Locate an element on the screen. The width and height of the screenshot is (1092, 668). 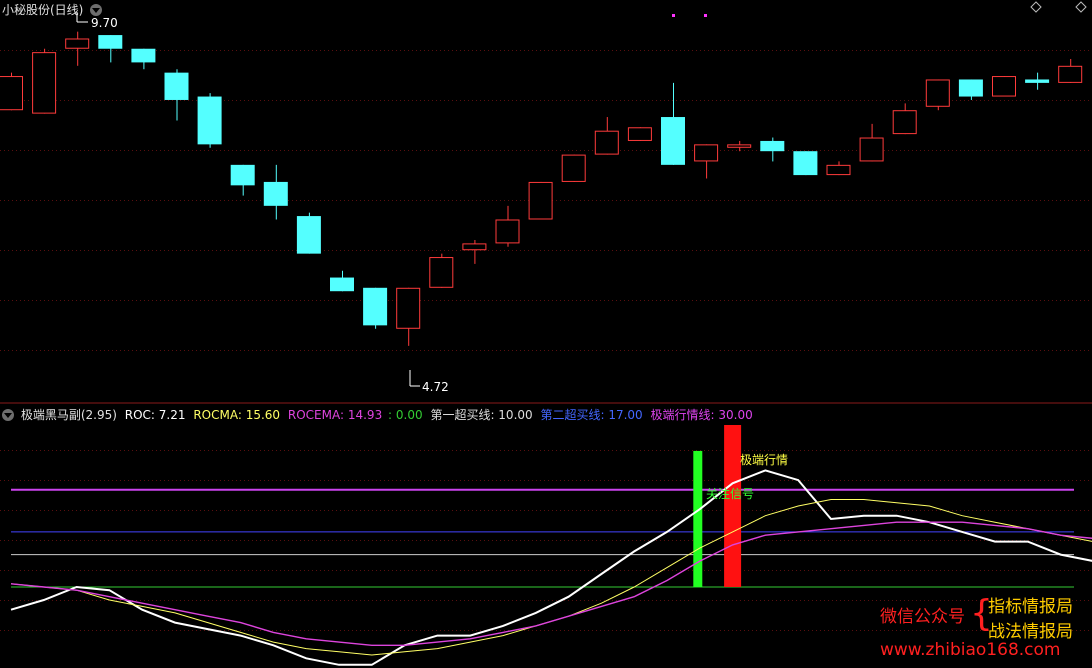
rocema-label: ROCEMA: 14.93 is located at coordinates (335, 415).